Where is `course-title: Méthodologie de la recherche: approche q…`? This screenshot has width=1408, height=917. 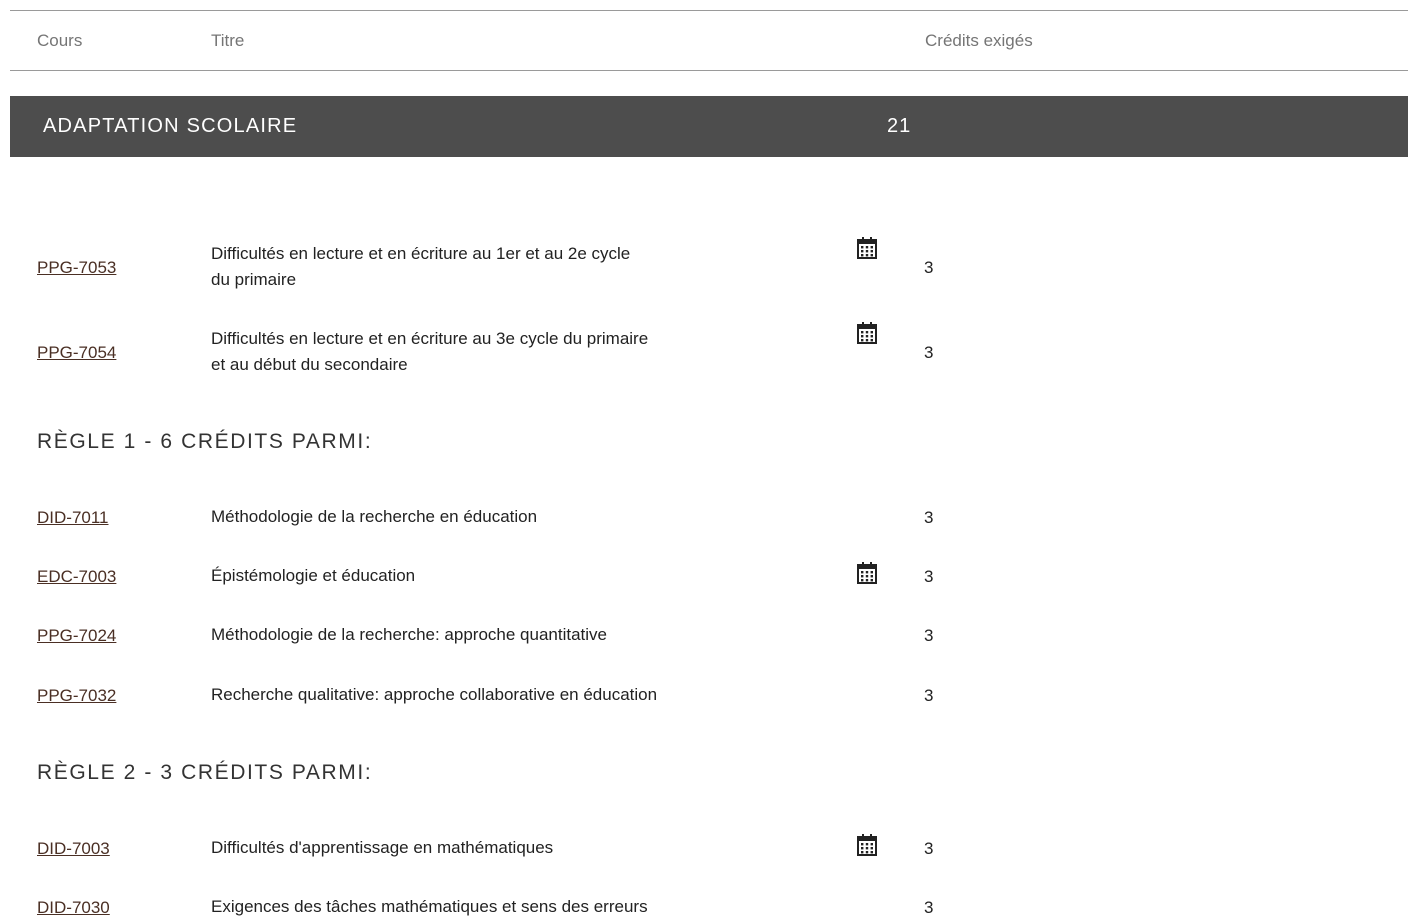 course-title: Méthodologie de la recherche: approche q… is located at coordinates (409, 634).